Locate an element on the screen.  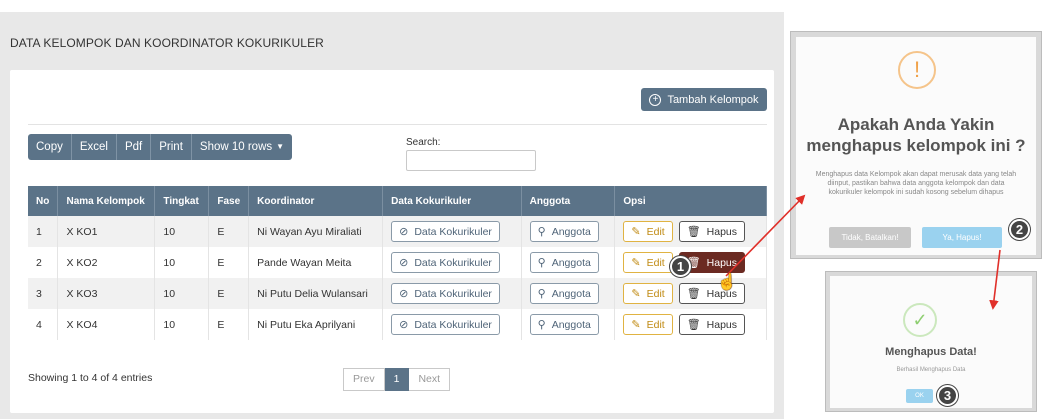
exclamation-icon: ! is located at coordinates (917, 70).